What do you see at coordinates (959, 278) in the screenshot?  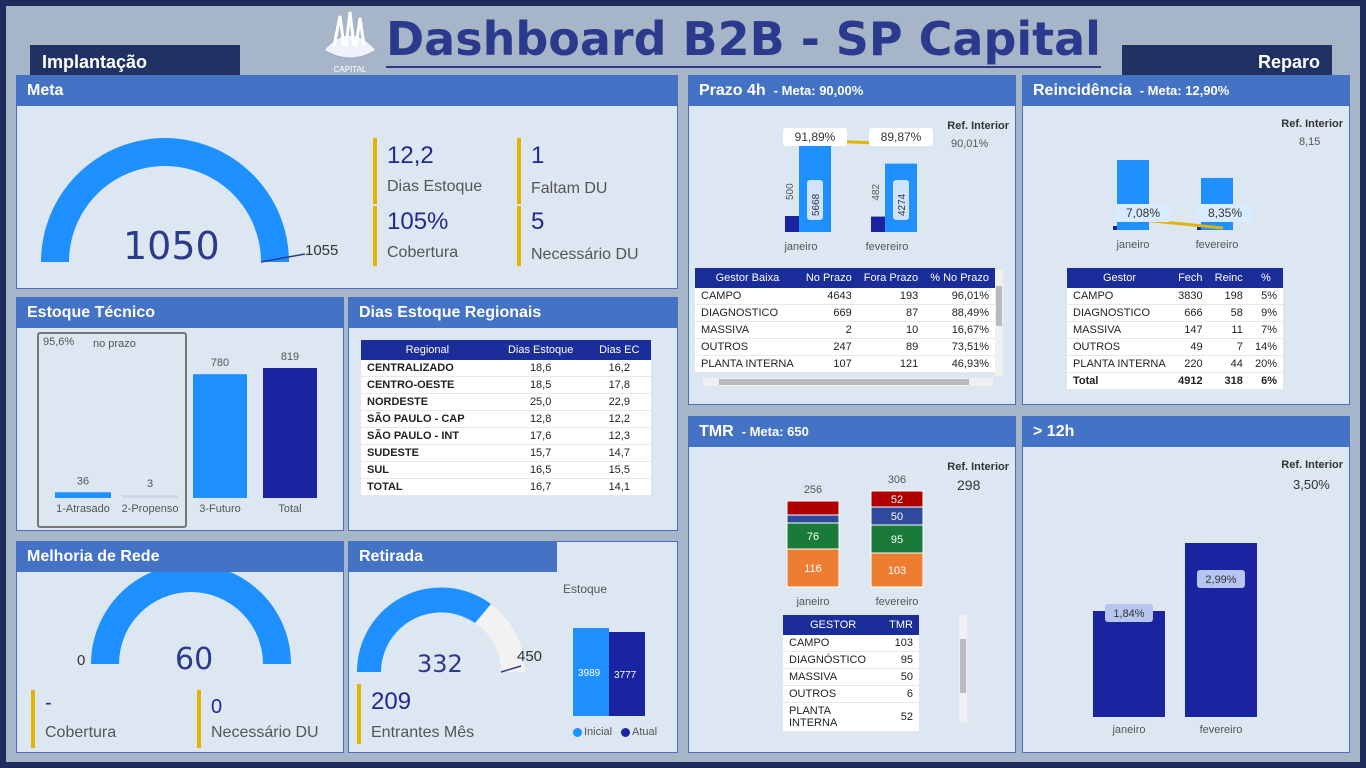 I see `prazo-header-3: % No Prazo` at bounding box center [959, 278].